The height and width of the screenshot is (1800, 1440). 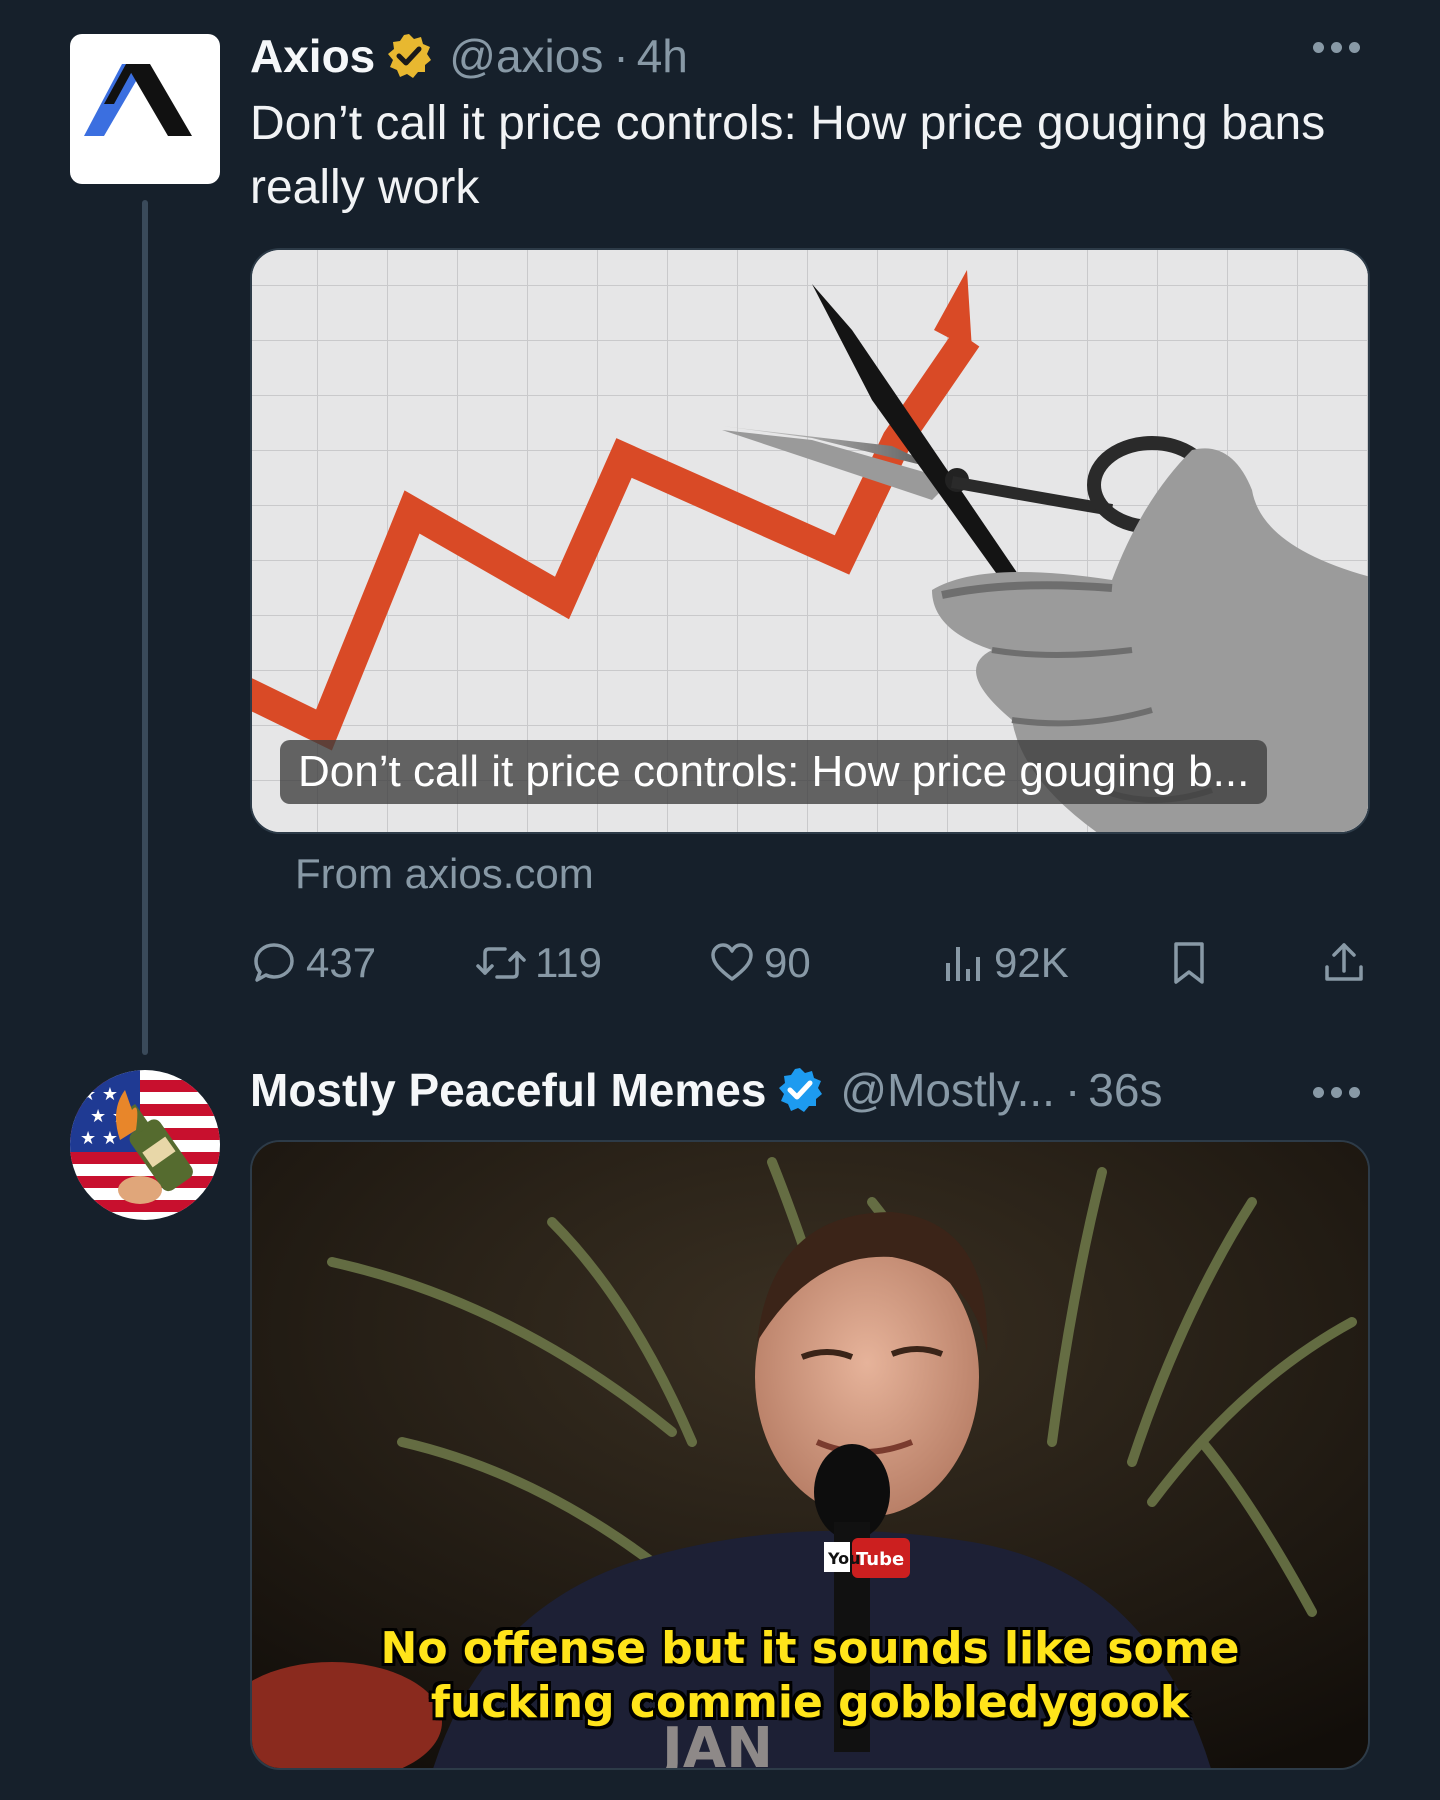 I want to click on view-count: 92K, so click(x=1031, y=962).